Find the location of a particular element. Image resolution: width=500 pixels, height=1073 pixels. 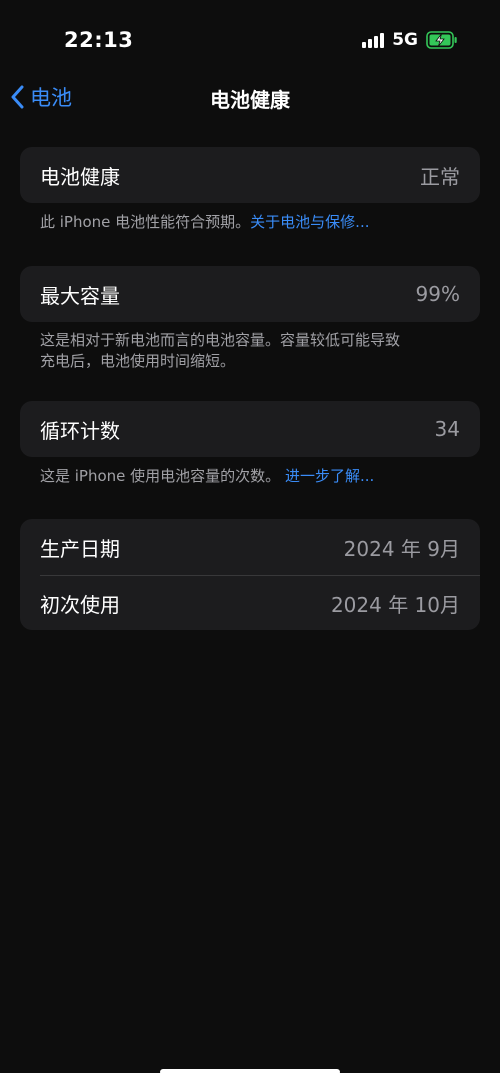

status-bar: 22:13 5G is located at coordinates (250, 40).